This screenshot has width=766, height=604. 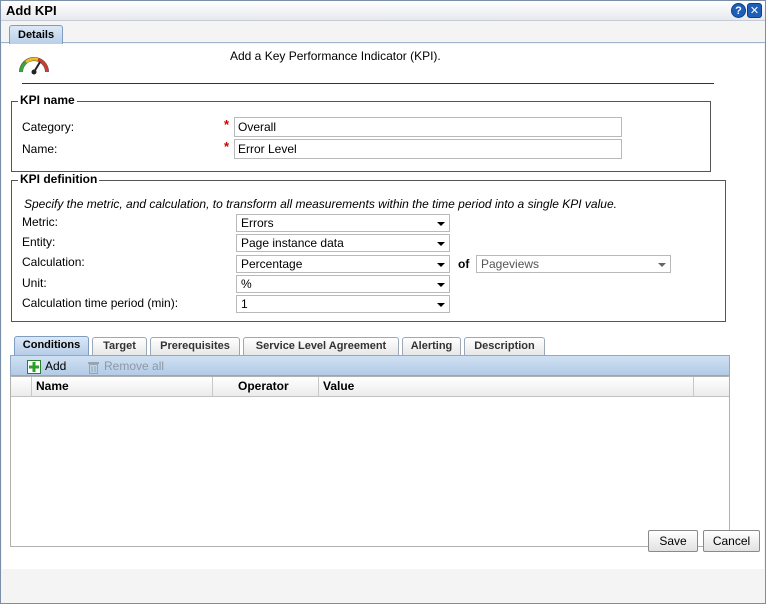 What do you see at coordinates (464, 264) in the screenshot?
I see `of-label: of` at bounding box center [464, 264].